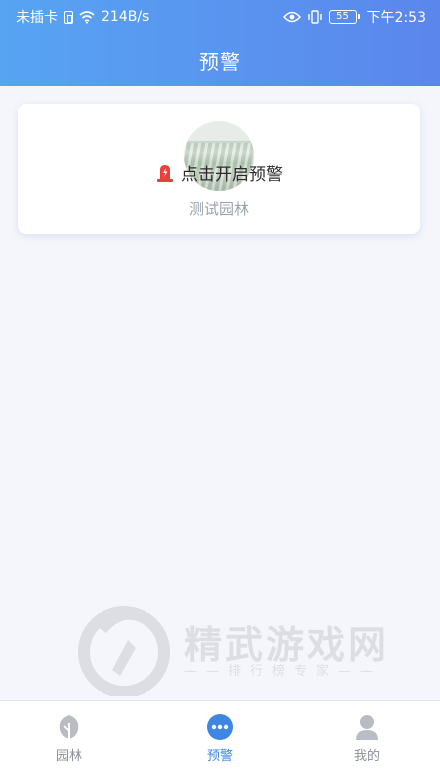  What do you see at coordinates (314, 17) in the screenshot?
I see `vibrate-icon` at bounding box center [314, 17].